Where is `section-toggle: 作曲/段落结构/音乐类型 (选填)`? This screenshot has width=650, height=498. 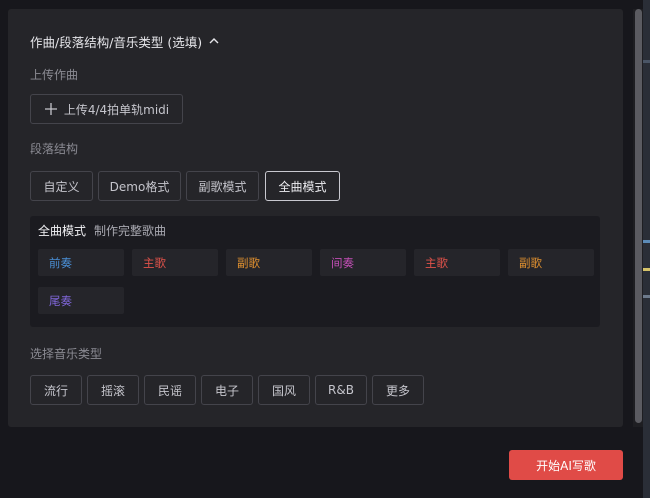 section-toggle: 作曲/段落结构/音乐类型 (选填) is located at coordinates (125, 41).